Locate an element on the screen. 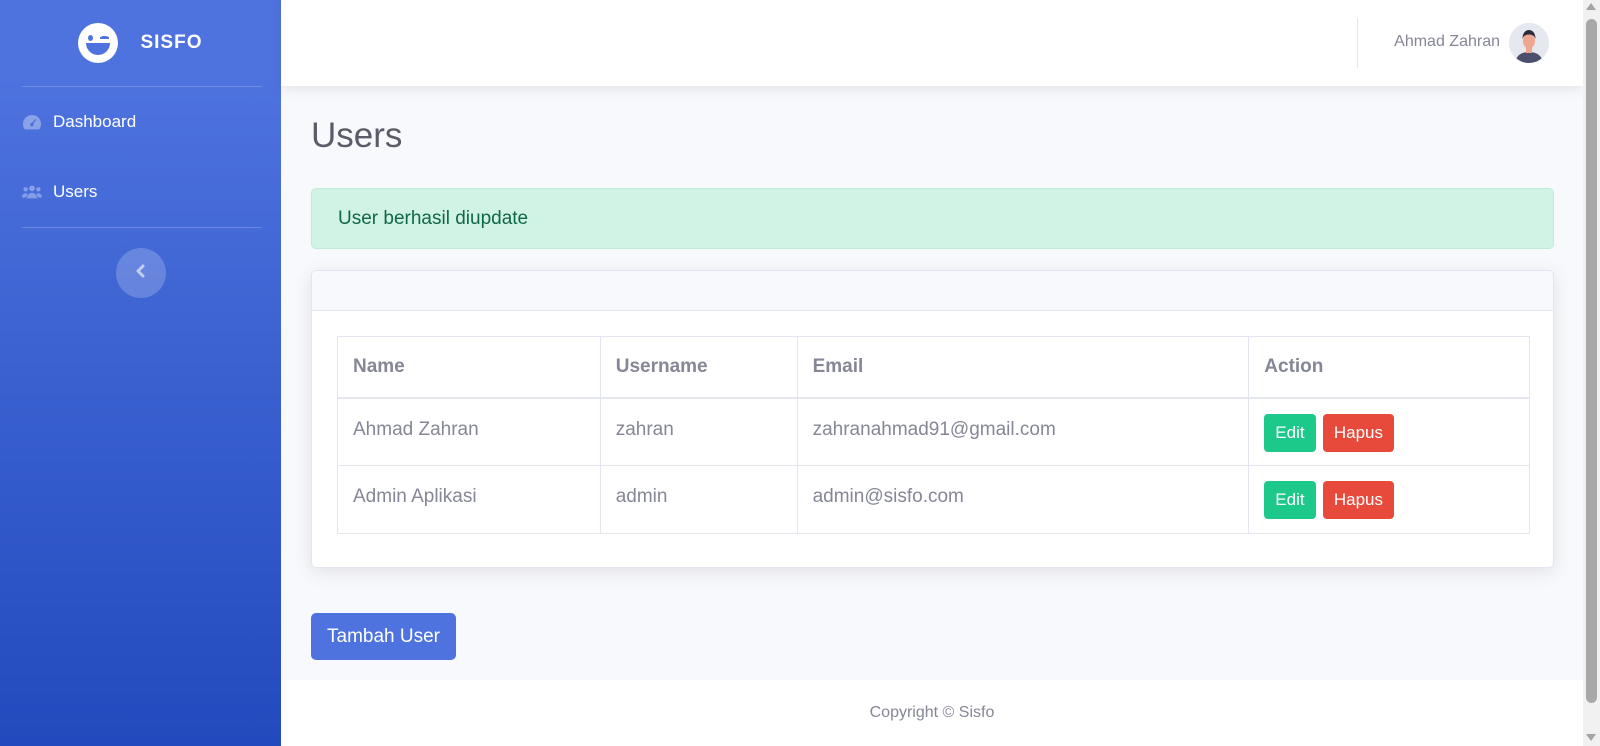 The width and height of the screenshot is (1600, 746). column-header-action: Action is located at coordinates (1389, 367).